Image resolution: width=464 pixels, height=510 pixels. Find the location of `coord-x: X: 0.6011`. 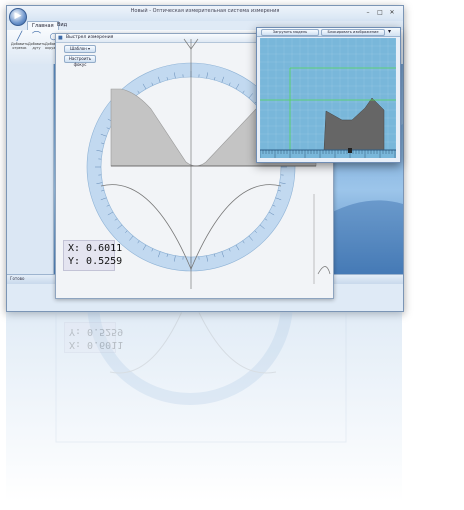

coord-x: X: 0.6011 is located at coordinates (95, 248).